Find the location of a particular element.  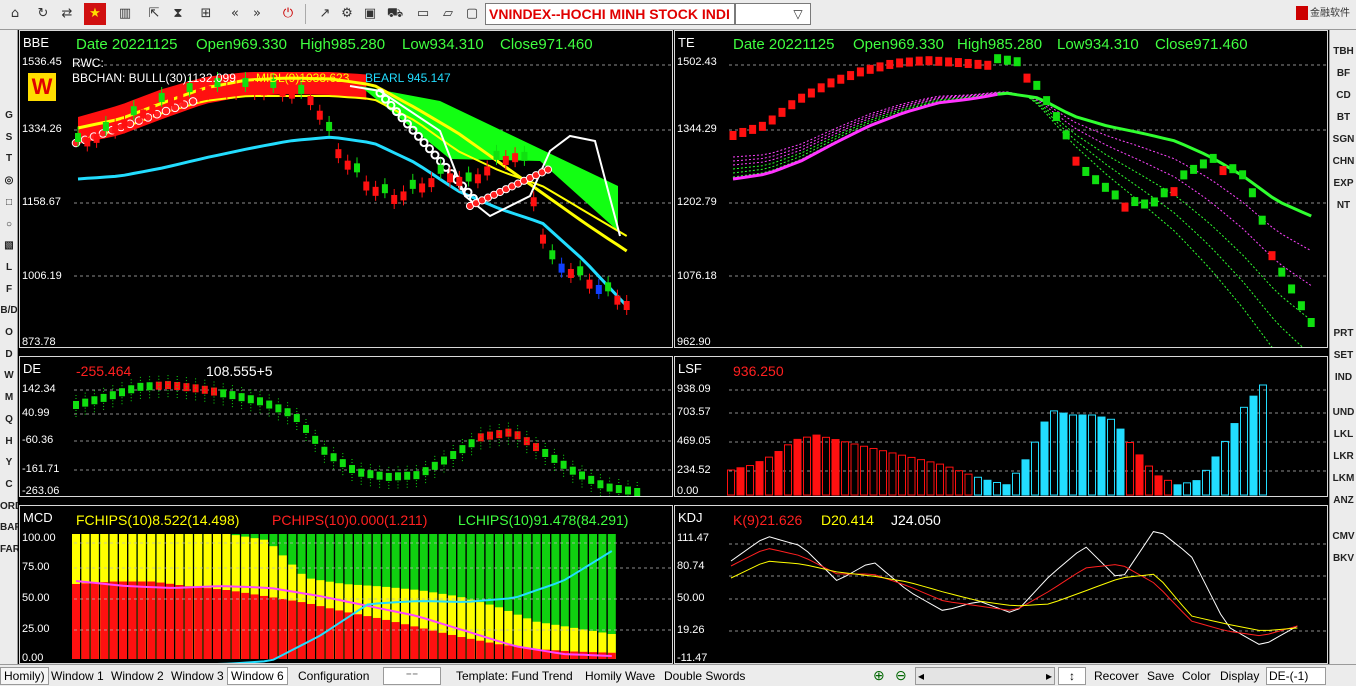

export-icon: ⇱ is located at coordinates (154, 14).